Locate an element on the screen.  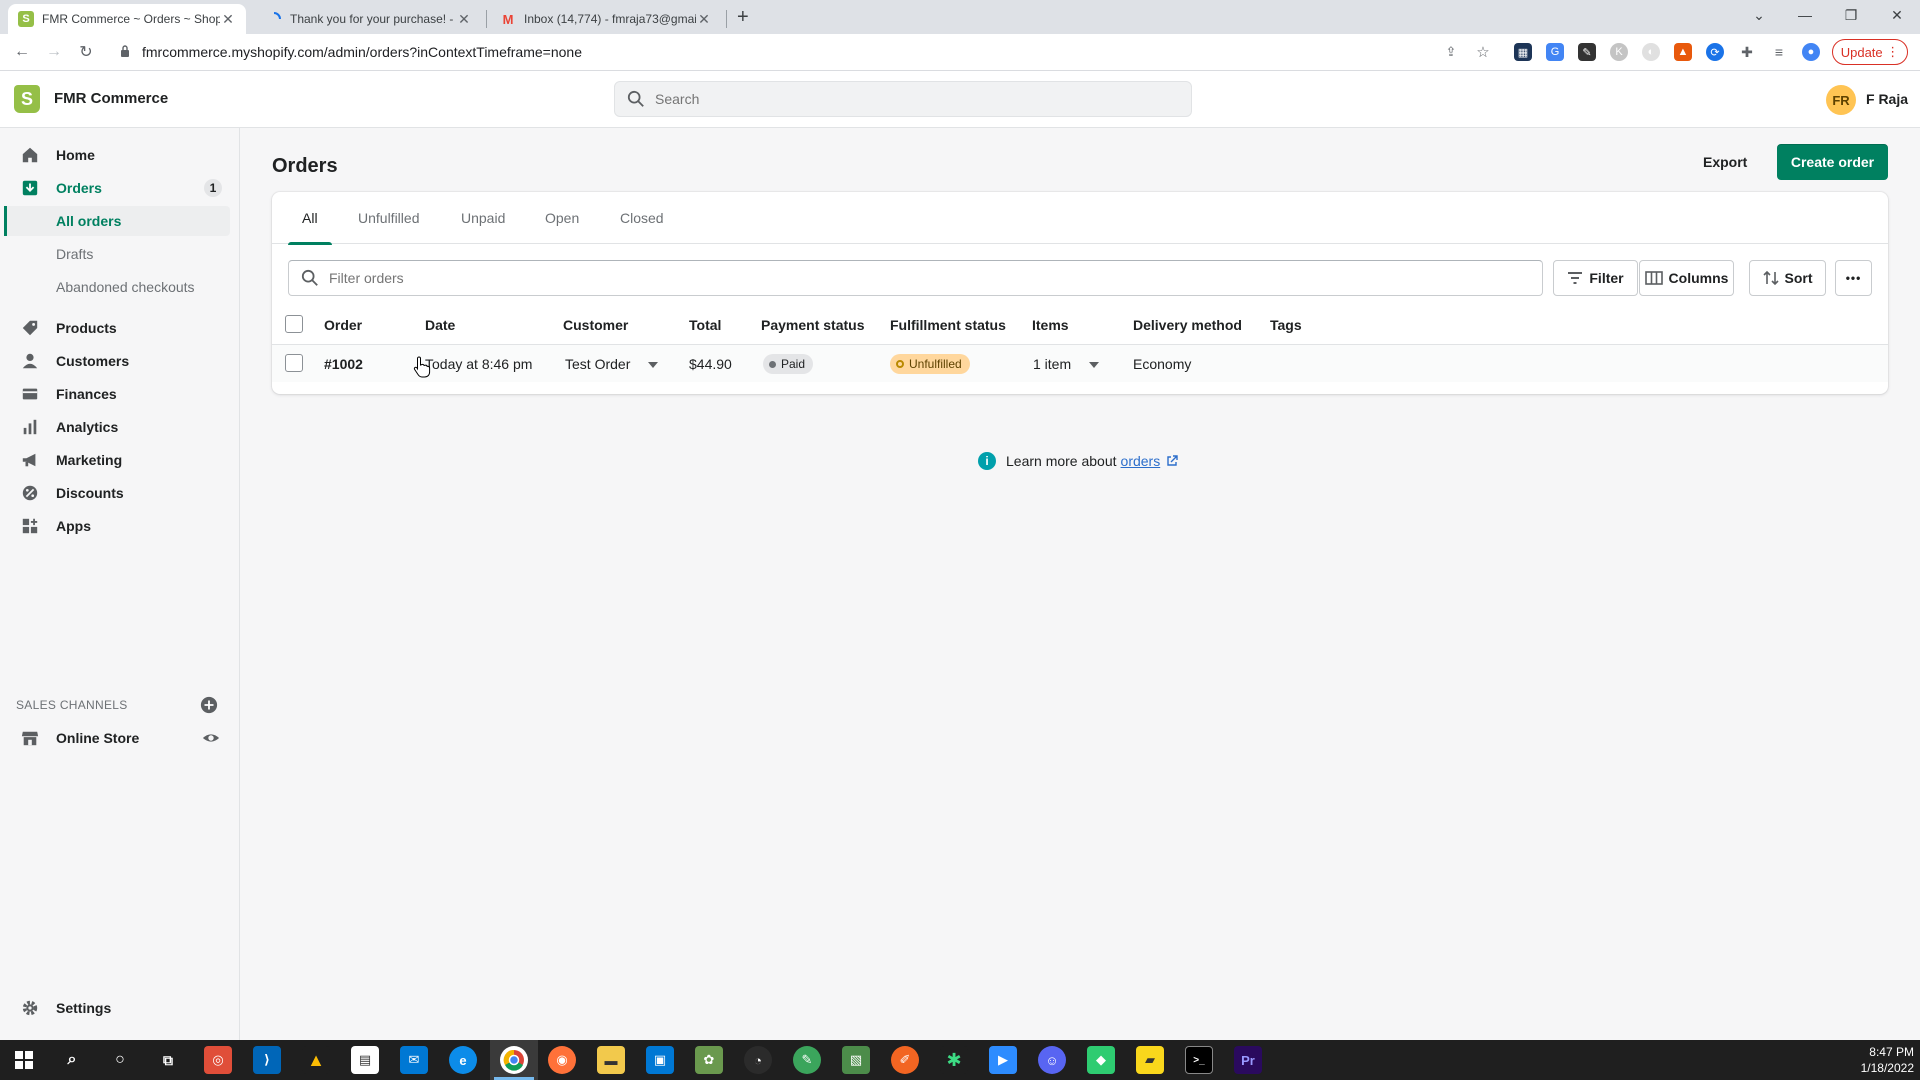
tab-unpaid: Unpaid is located at coordinates (483, 218).